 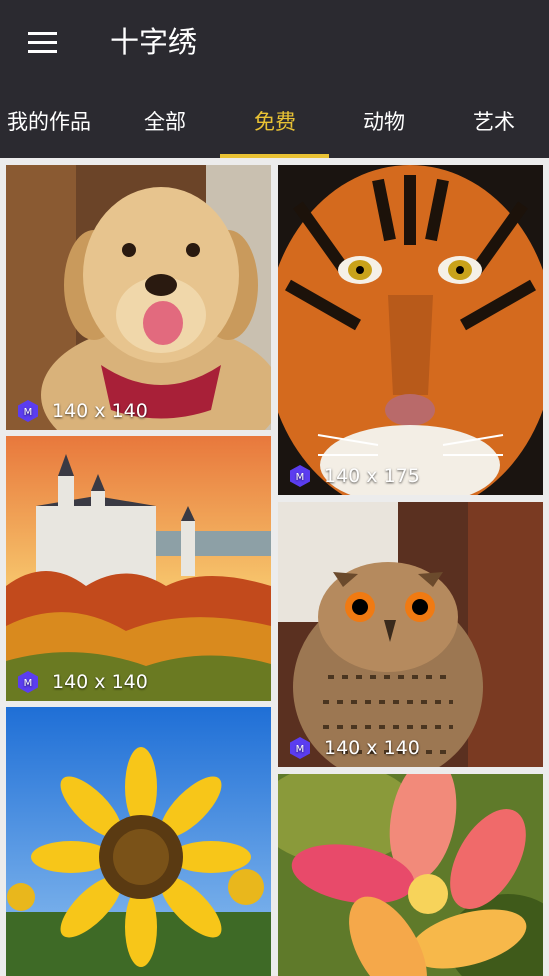 I want to click on castle-image, so click(x=138, y=568).